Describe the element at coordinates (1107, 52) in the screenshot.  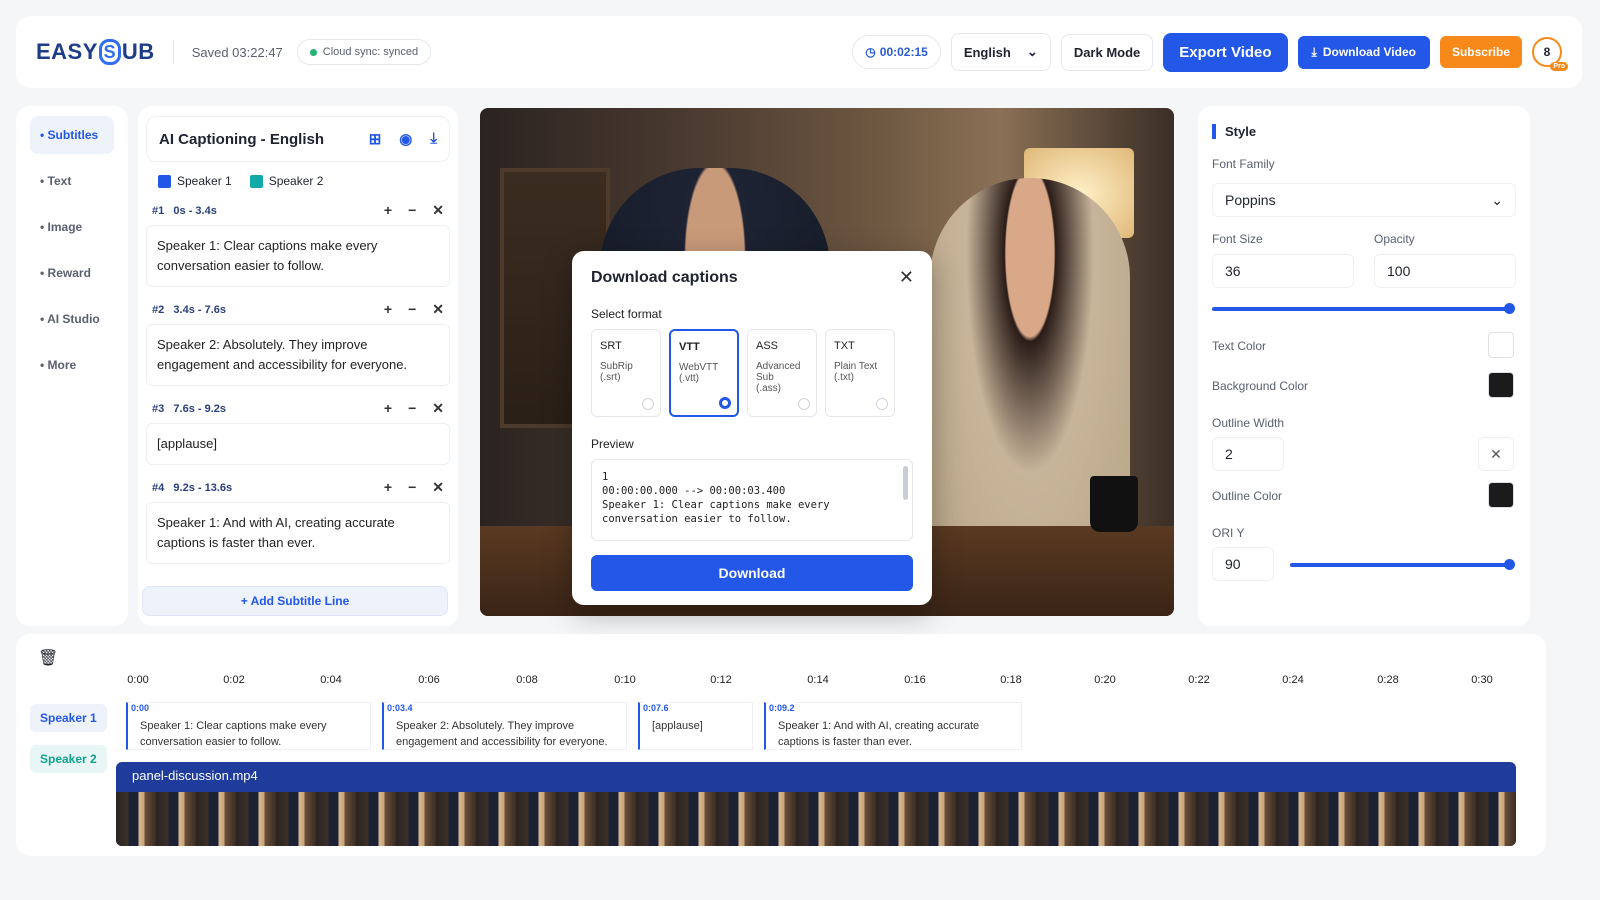
I see `dark-mode-button: Dark Mode` at that location.